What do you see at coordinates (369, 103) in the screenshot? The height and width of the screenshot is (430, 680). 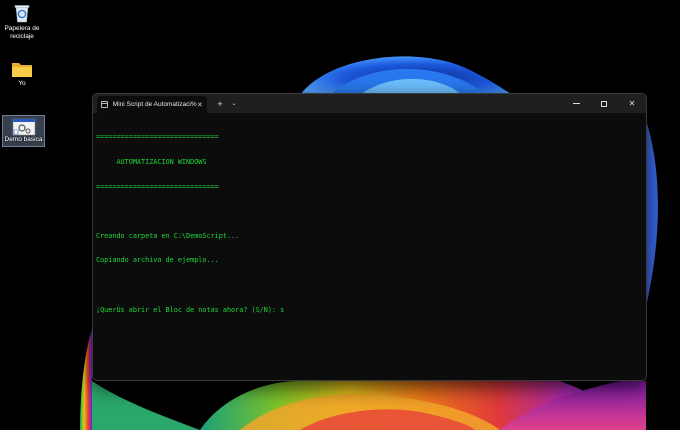 I see `title-bar: Mini Script de Automatizaci% ✕ + ⌄ ✕` at bounding box center [369, 103].